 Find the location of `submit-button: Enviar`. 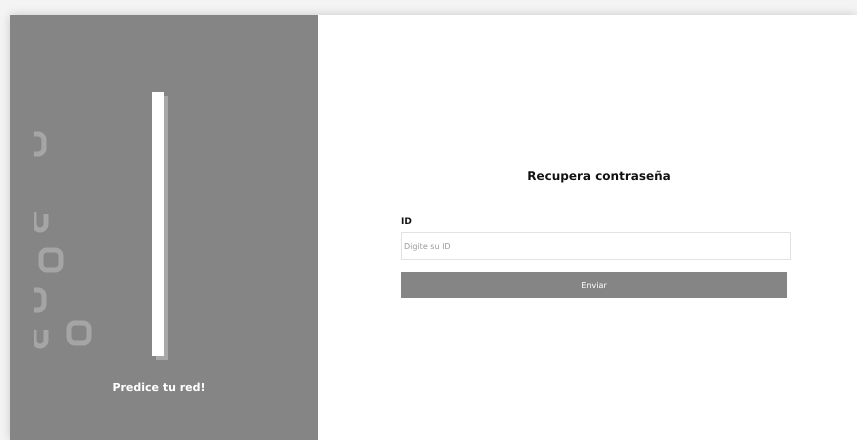

submit-button: Enviar is located at coordinates (594, 285).